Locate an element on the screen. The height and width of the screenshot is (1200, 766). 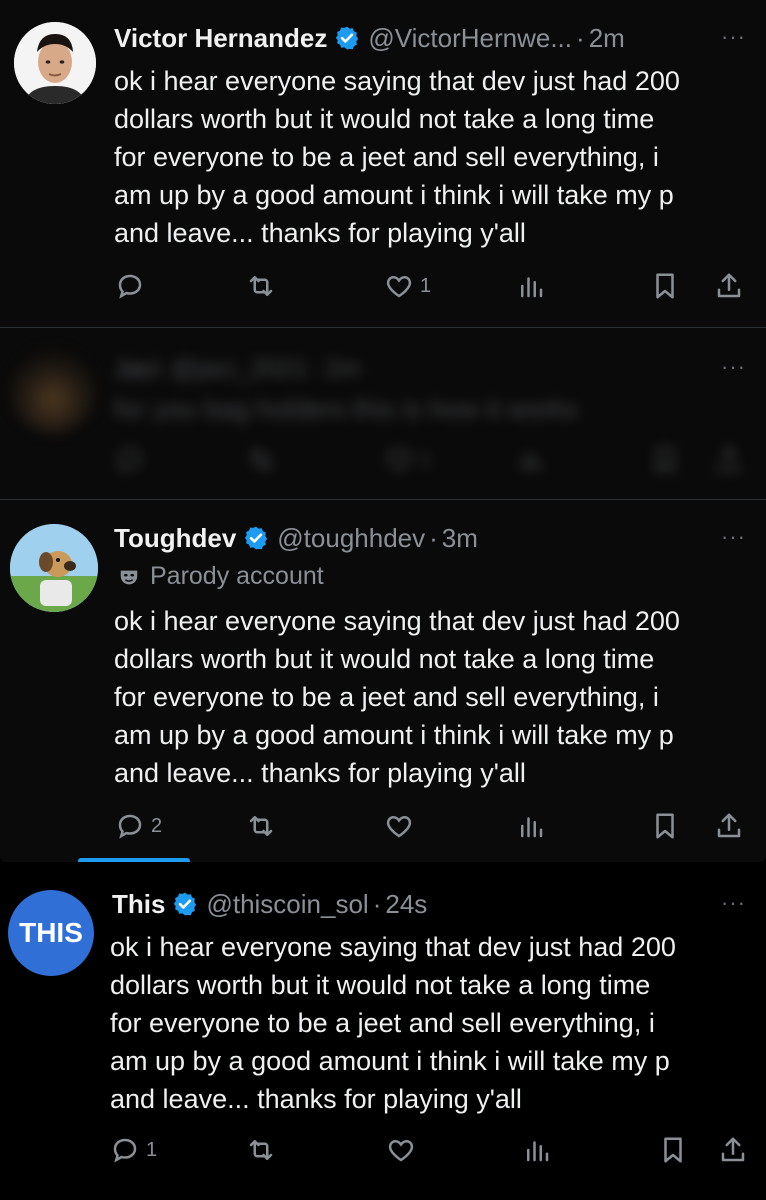
post-header: This @thiscoin_sol · 24s is located at coordinates (269, 904).